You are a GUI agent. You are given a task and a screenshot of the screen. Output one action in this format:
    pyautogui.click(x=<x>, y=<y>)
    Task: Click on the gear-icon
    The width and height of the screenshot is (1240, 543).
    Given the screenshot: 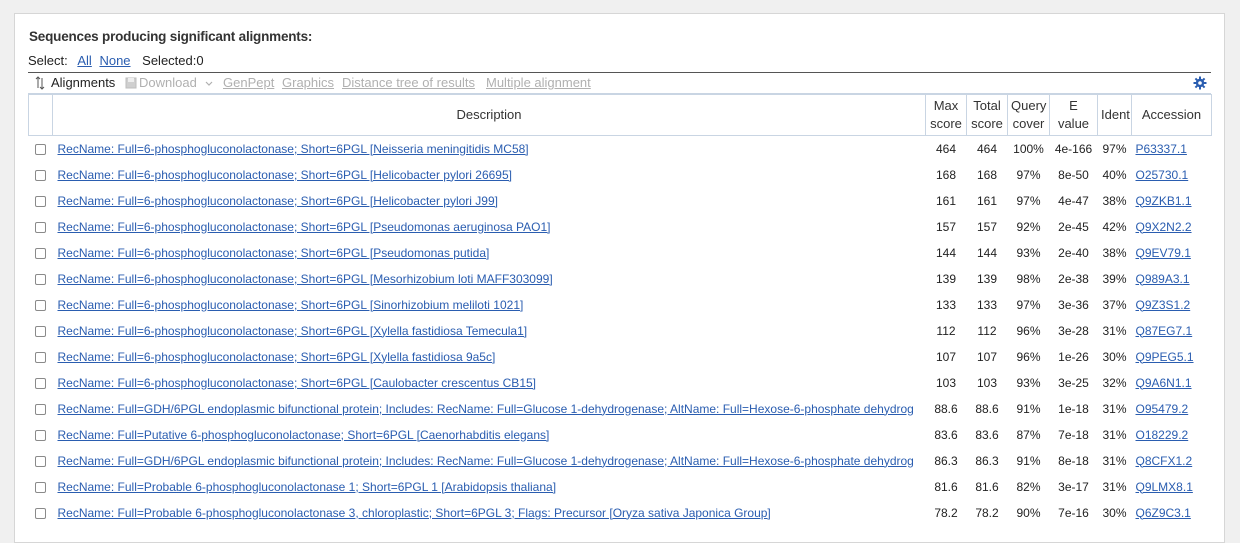 What is the action you would take?
    pyautogui.click(x=1200, y=83)
    